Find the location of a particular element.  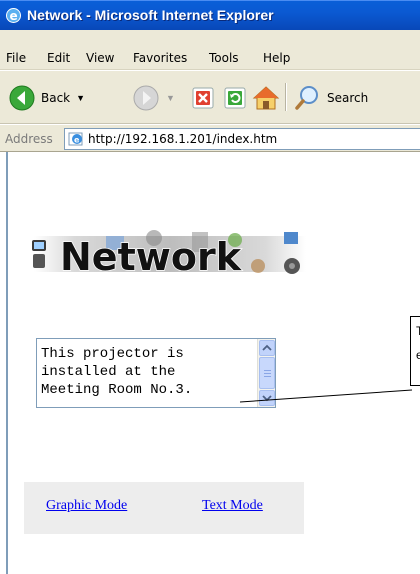

toolbar-separator is located at coordinates (285, 97).